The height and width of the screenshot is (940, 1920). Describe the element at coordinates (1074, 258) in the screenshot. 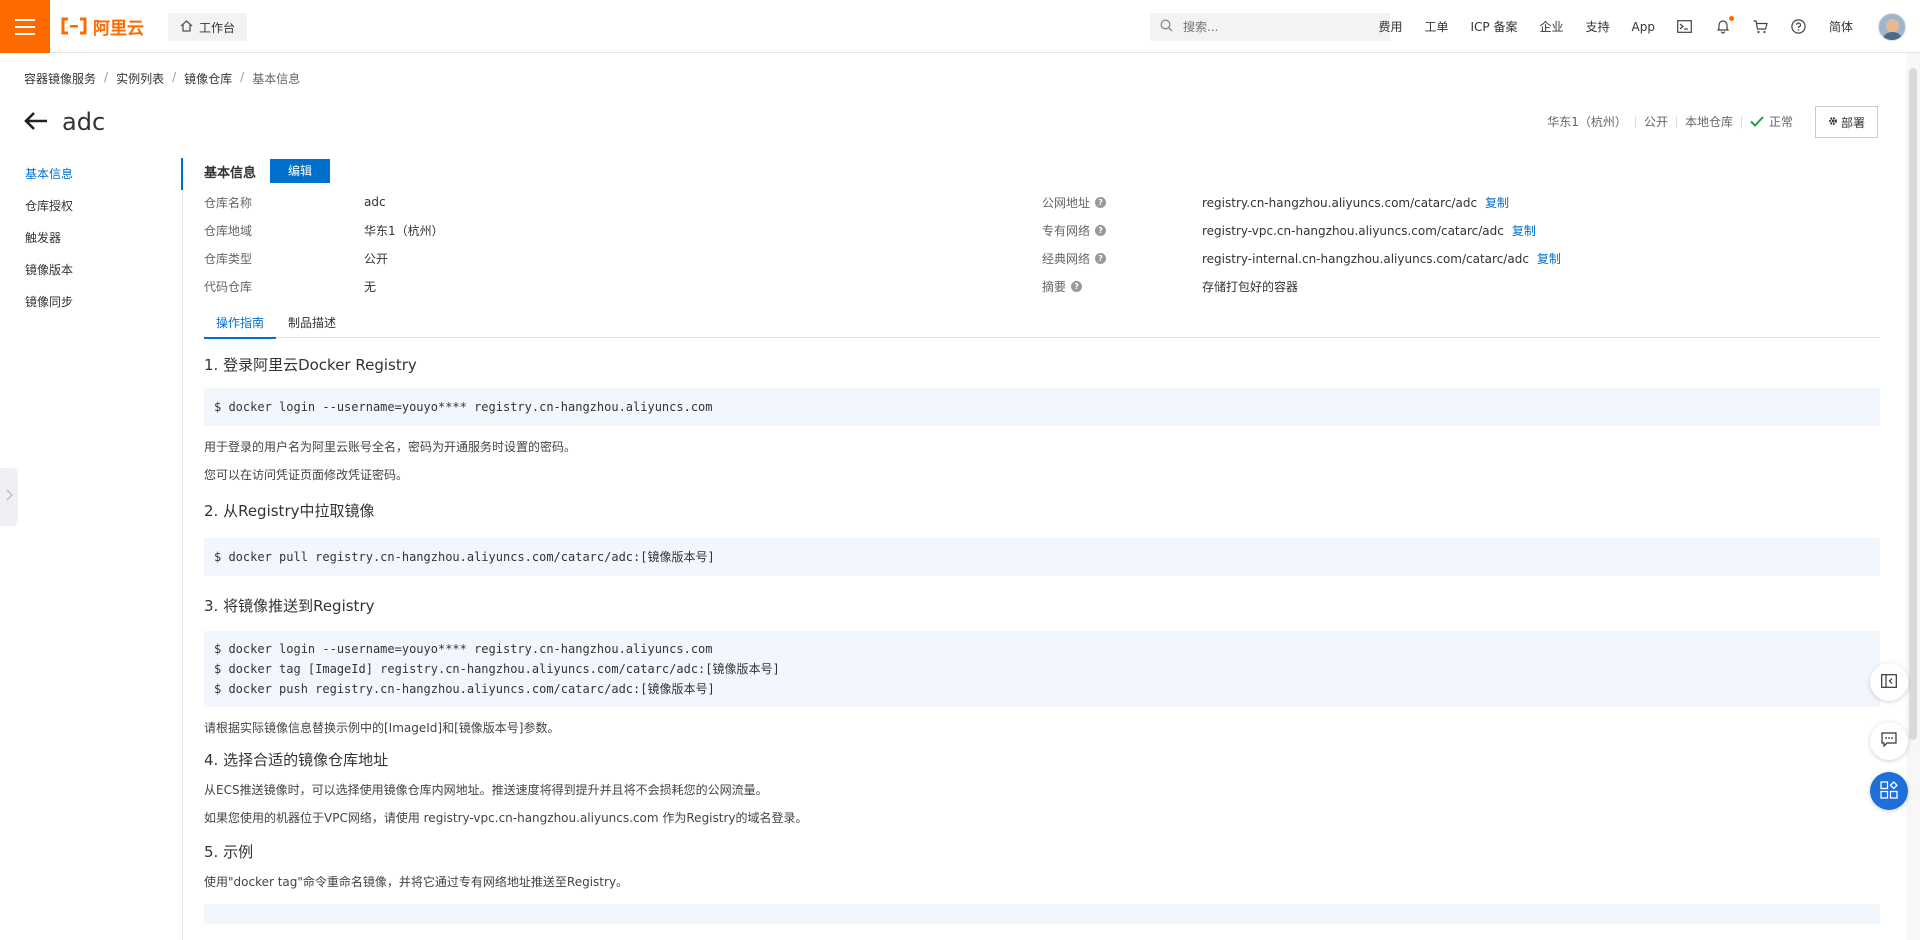

I see `info-label-wrap: 经典网络?` at that location.